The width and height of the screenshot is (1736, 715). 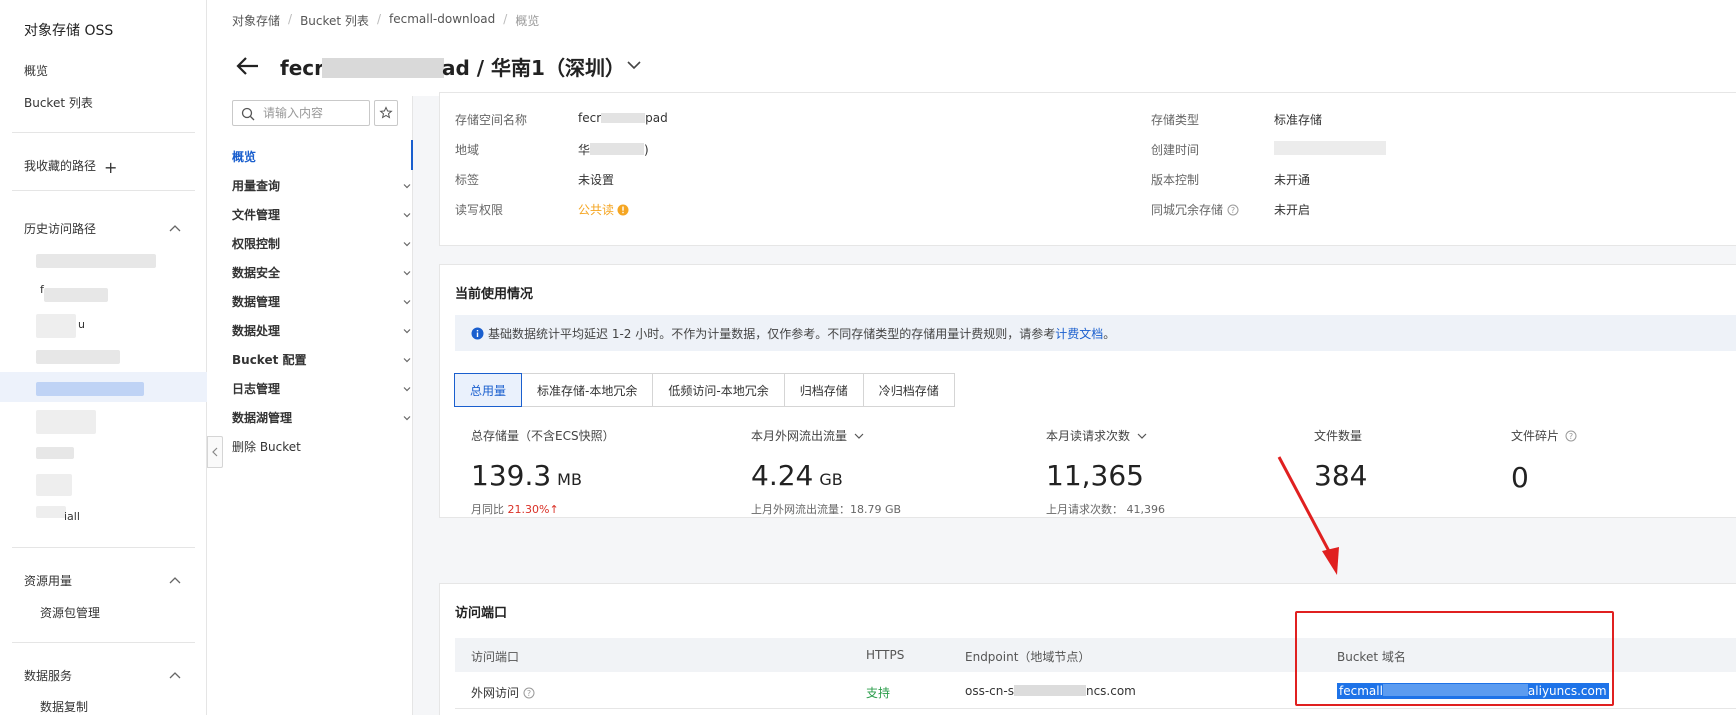 What do you see at coordinates (718, 390) in the screenshot?
I see `tab-ia: 低频访问-本地冗余` at bounding box center [718, 390].